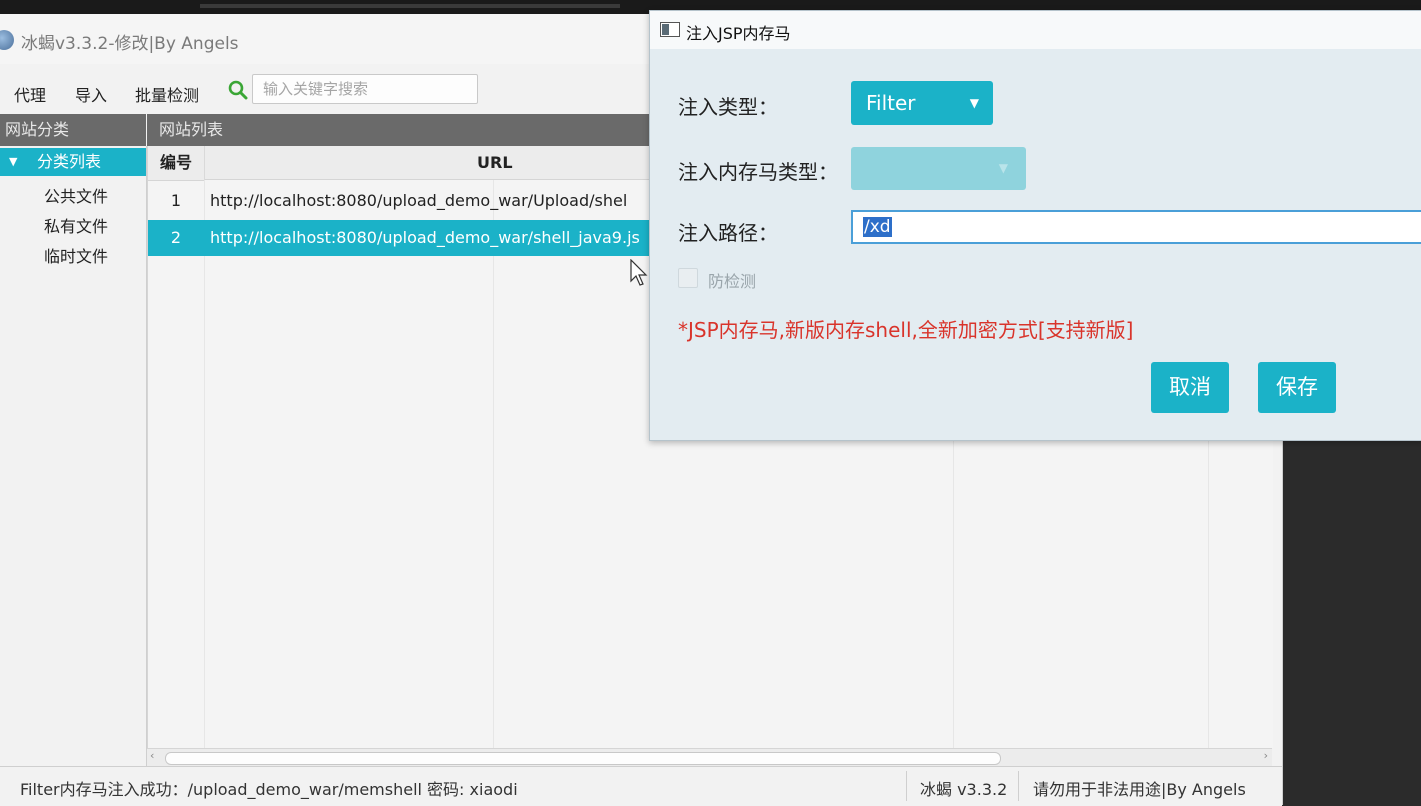 This screenshot has width=1421, height=806. I want to click on inject-path-label: 注入路径：, so click(728, 233).